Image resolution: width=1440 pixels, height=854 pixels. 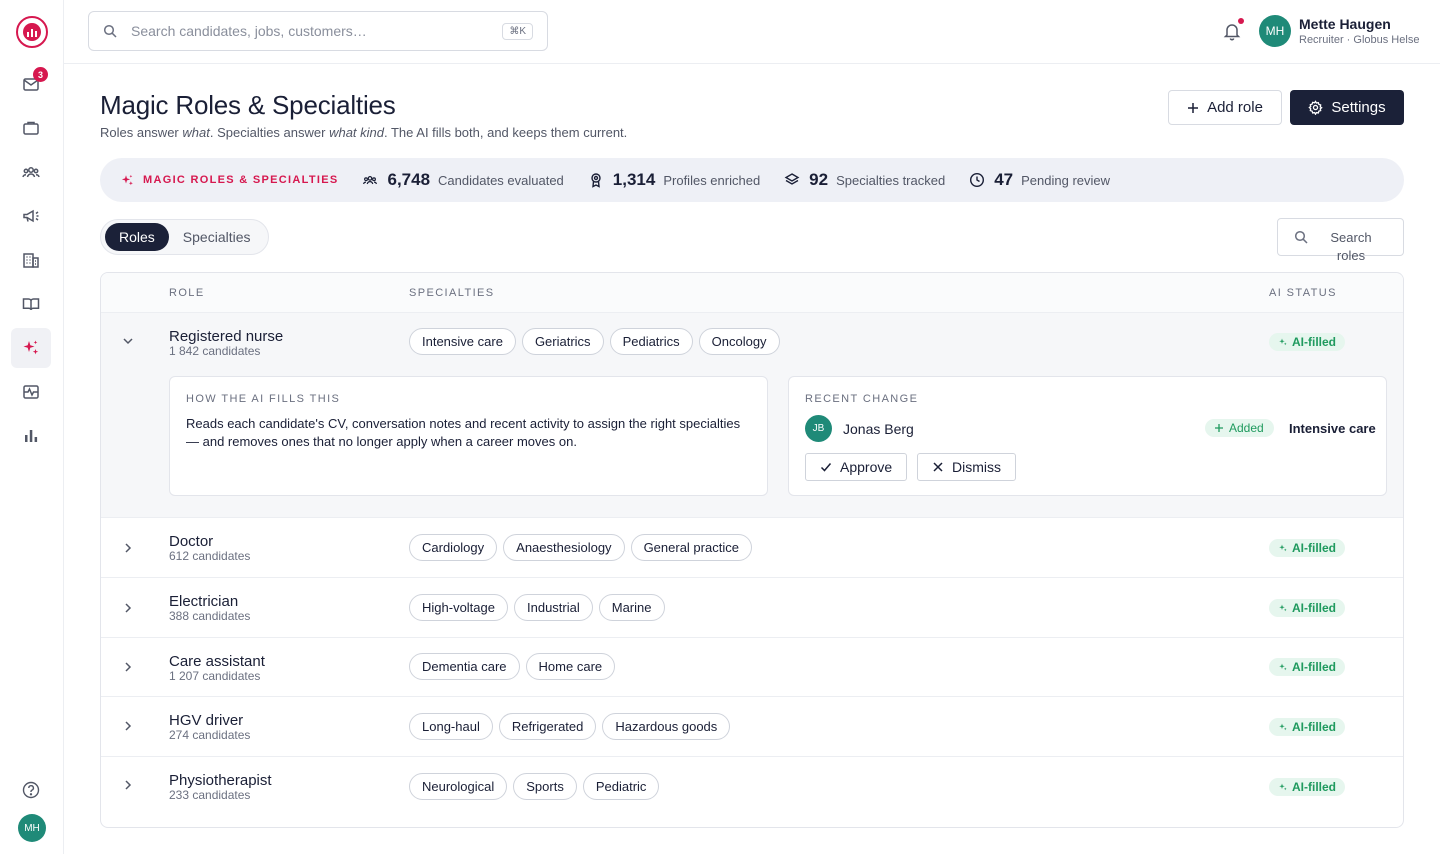 I want to click on stat-pending-review: 47 Pending review, so click(x=1039, y=180).